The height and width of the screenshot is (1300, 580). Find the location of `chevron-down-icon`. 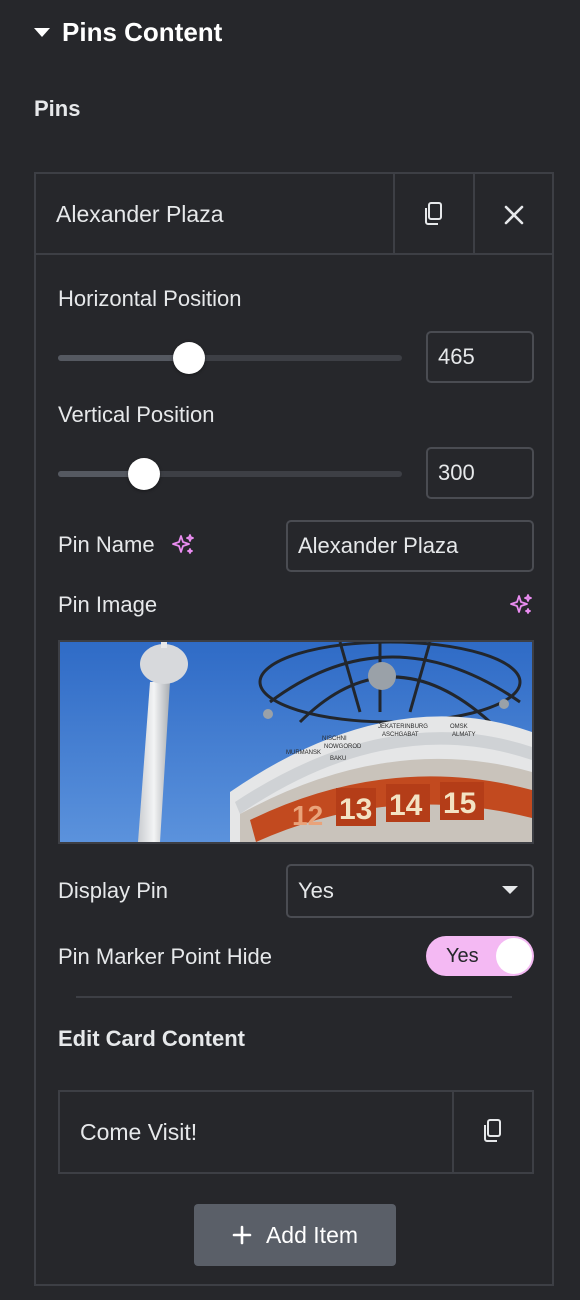

chevron-down-icon is located at coordinates (510, 890).